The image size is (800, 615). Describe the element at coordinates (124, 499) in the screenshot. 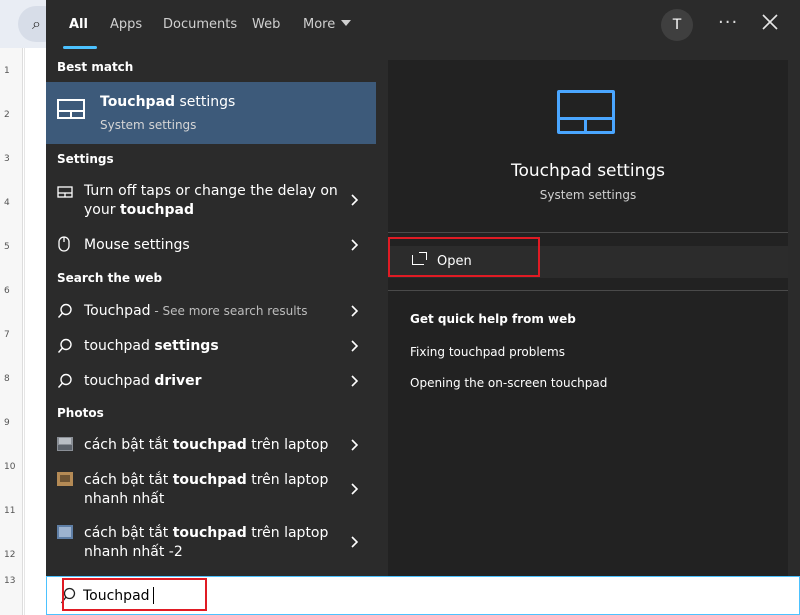

I see `photo-item-line2: nhanh nhất` at that location.